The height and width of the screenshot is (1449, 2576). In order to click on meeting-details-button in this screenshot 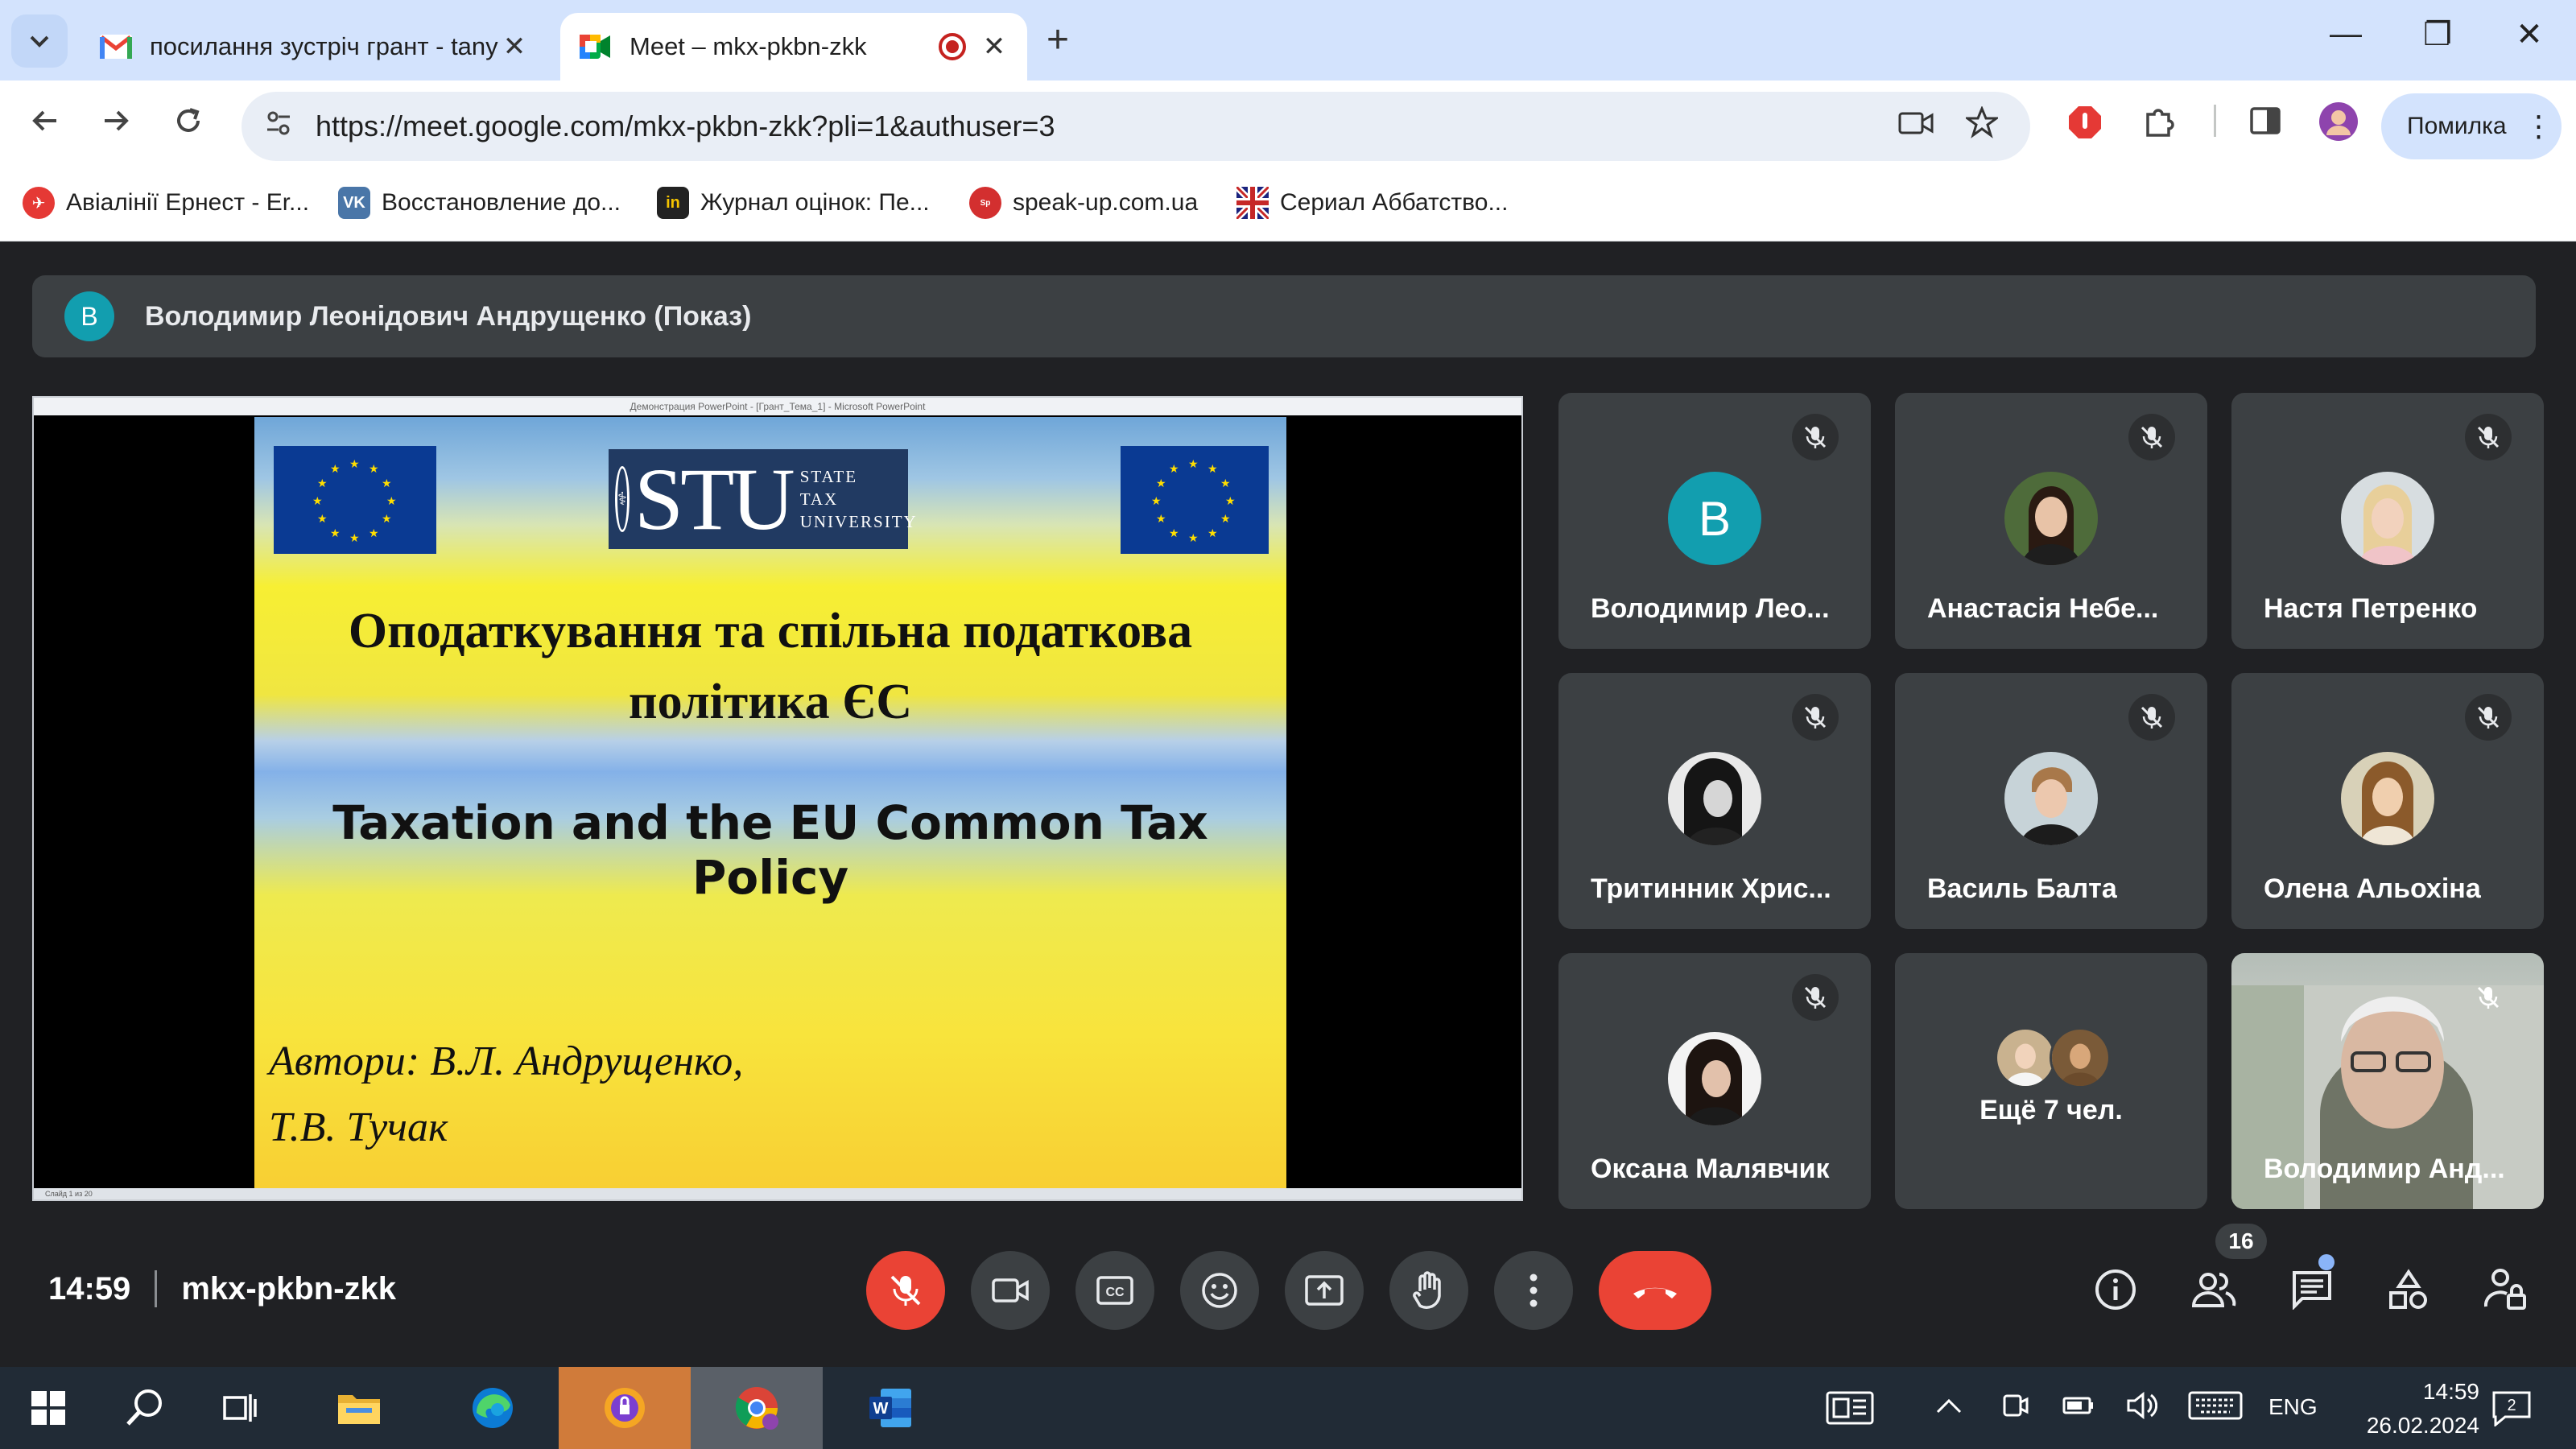, I will do `click(2115, 1289)`.